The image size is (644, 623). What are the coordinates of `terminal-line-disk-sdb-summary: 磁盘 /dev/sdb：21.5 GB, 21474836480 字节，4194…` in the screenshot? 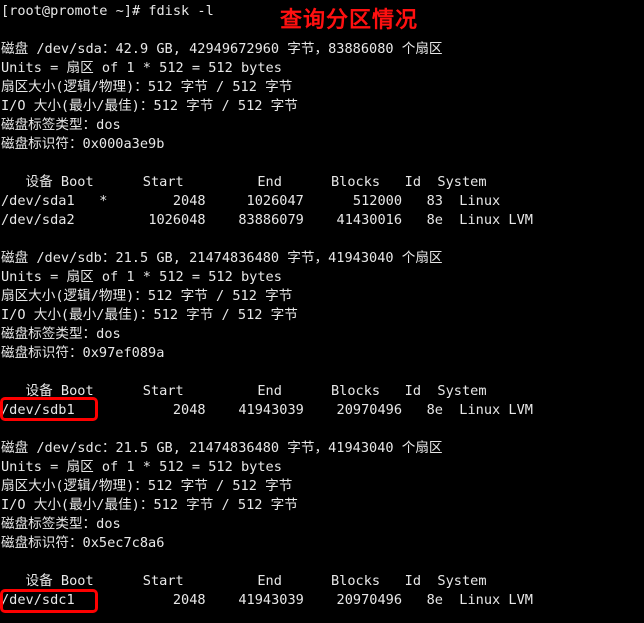 It's located at (222, 258).